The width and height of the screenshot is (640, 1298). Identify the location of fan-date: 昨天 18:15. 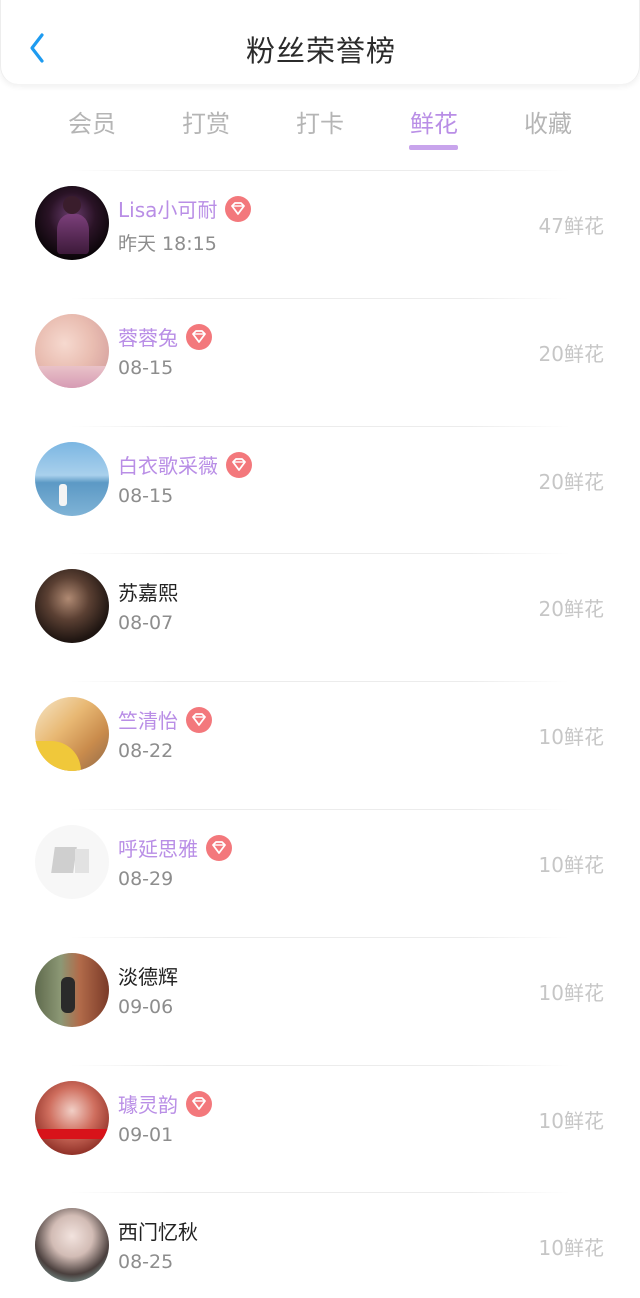
(167, 244).